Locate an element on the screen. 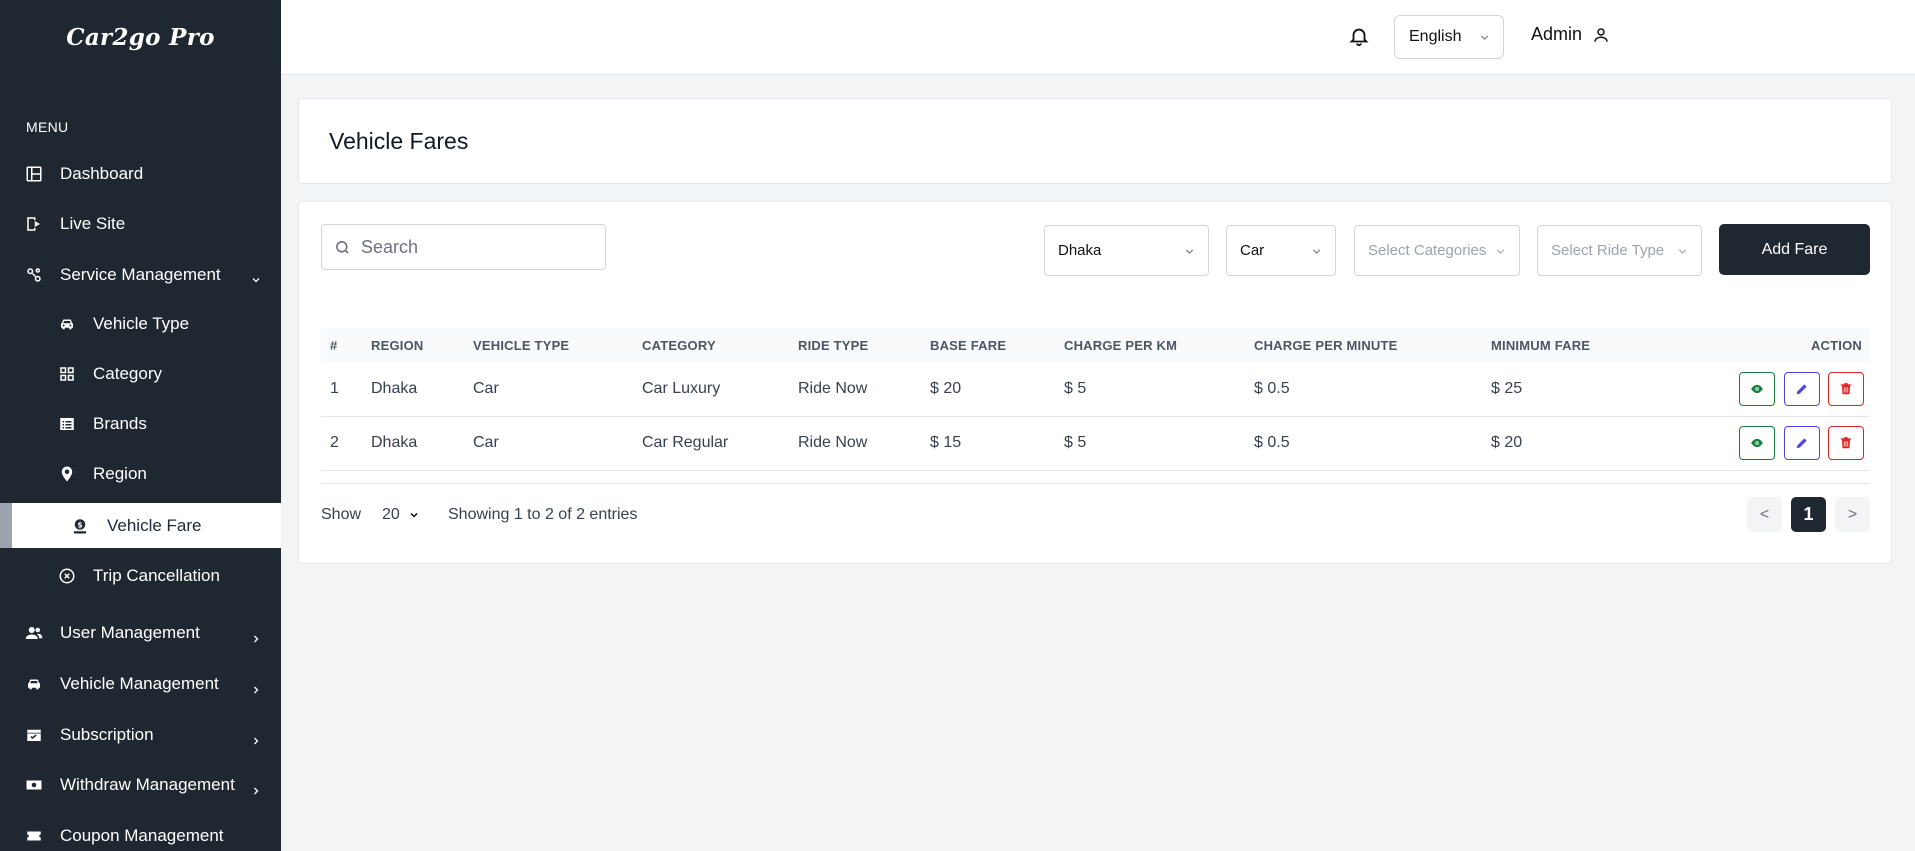 This screenshot has width=1915, height=851. withdraw-icon is located at coordinates (34, 785).